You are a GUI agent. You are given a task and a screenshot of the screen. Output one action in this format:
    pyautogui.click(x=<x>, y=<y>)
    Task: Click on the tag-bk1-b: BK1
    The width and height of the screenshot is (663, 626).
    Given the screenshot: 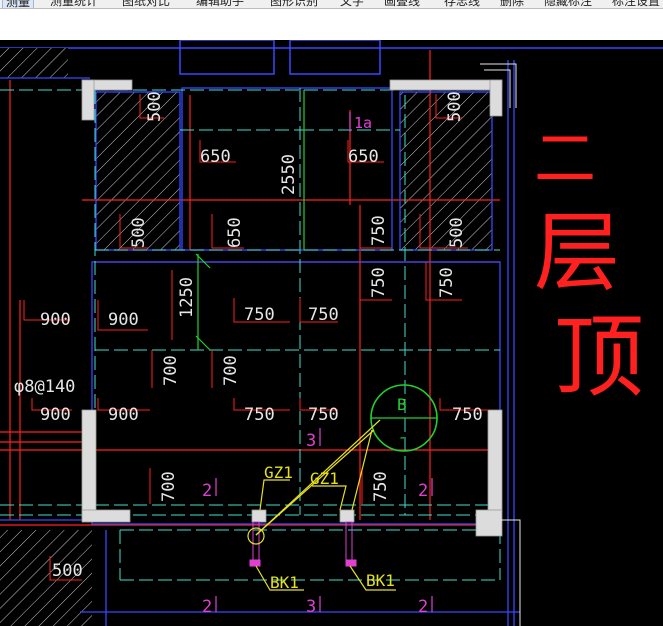 What is the action you would take?
    pyautogui.click(x=380, y=580)
    